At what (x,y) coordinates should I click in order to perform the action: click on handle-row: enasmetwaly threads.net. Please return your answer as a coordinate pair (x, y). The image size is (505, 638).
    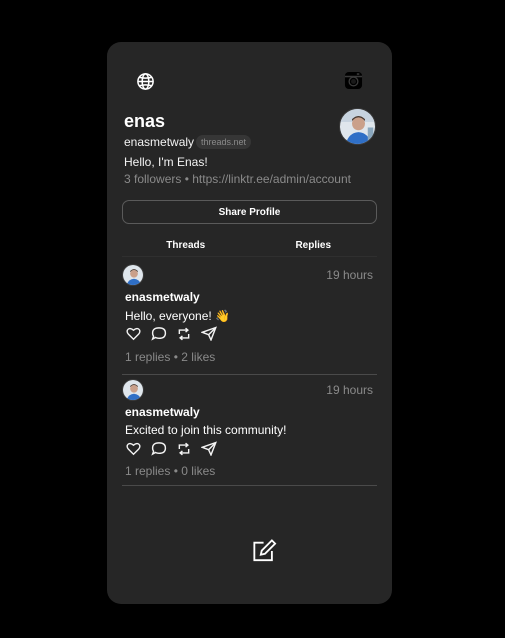
    Looking at the image, I should click on (188, 142).